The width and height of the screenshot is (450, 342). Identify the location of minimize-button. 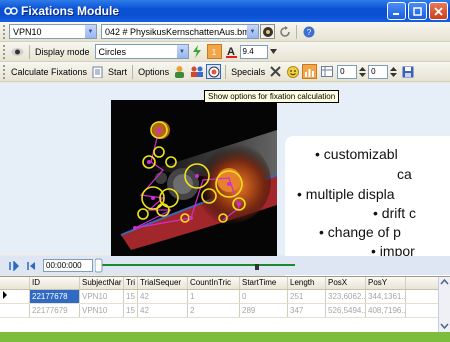
(396, 11).